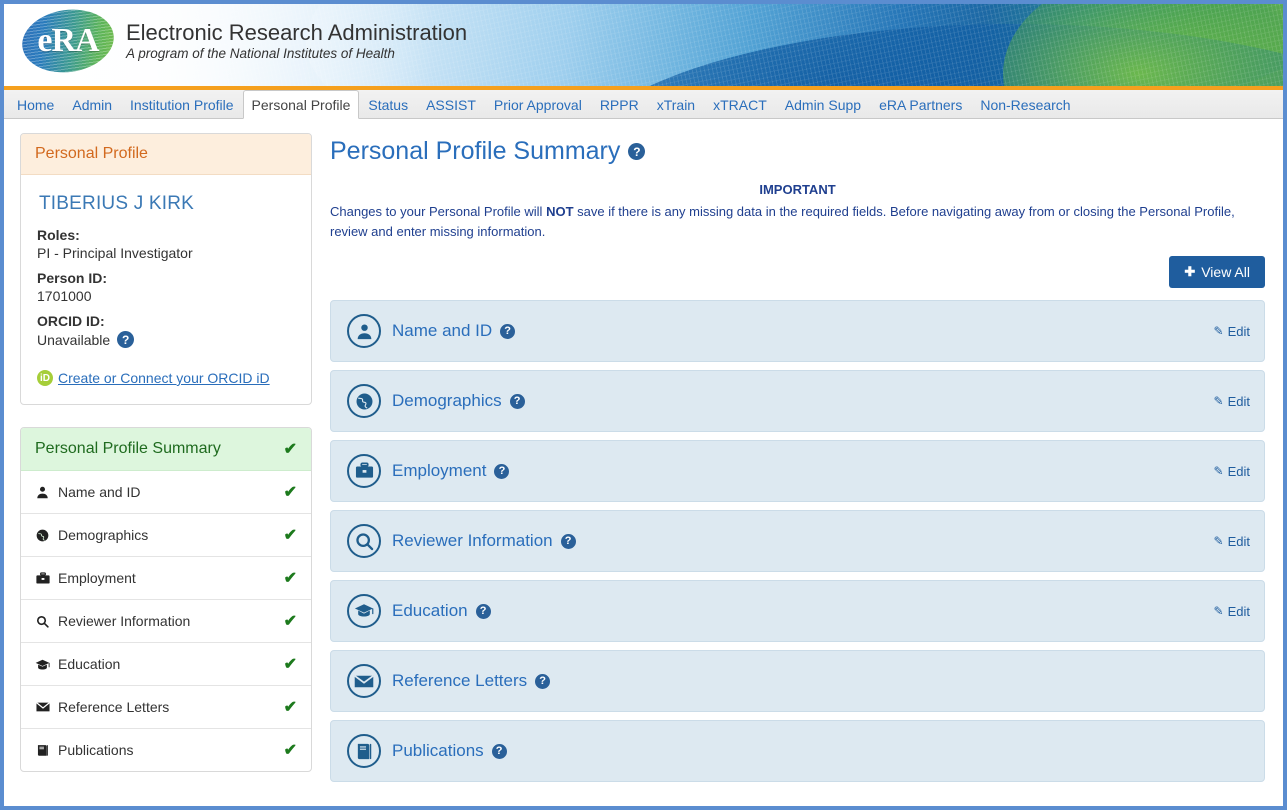  What do you see at coordinates (1217, 272) in the screenshot?
I see `view-all-button: ✚ View All` at bounding box center [1217, 272].